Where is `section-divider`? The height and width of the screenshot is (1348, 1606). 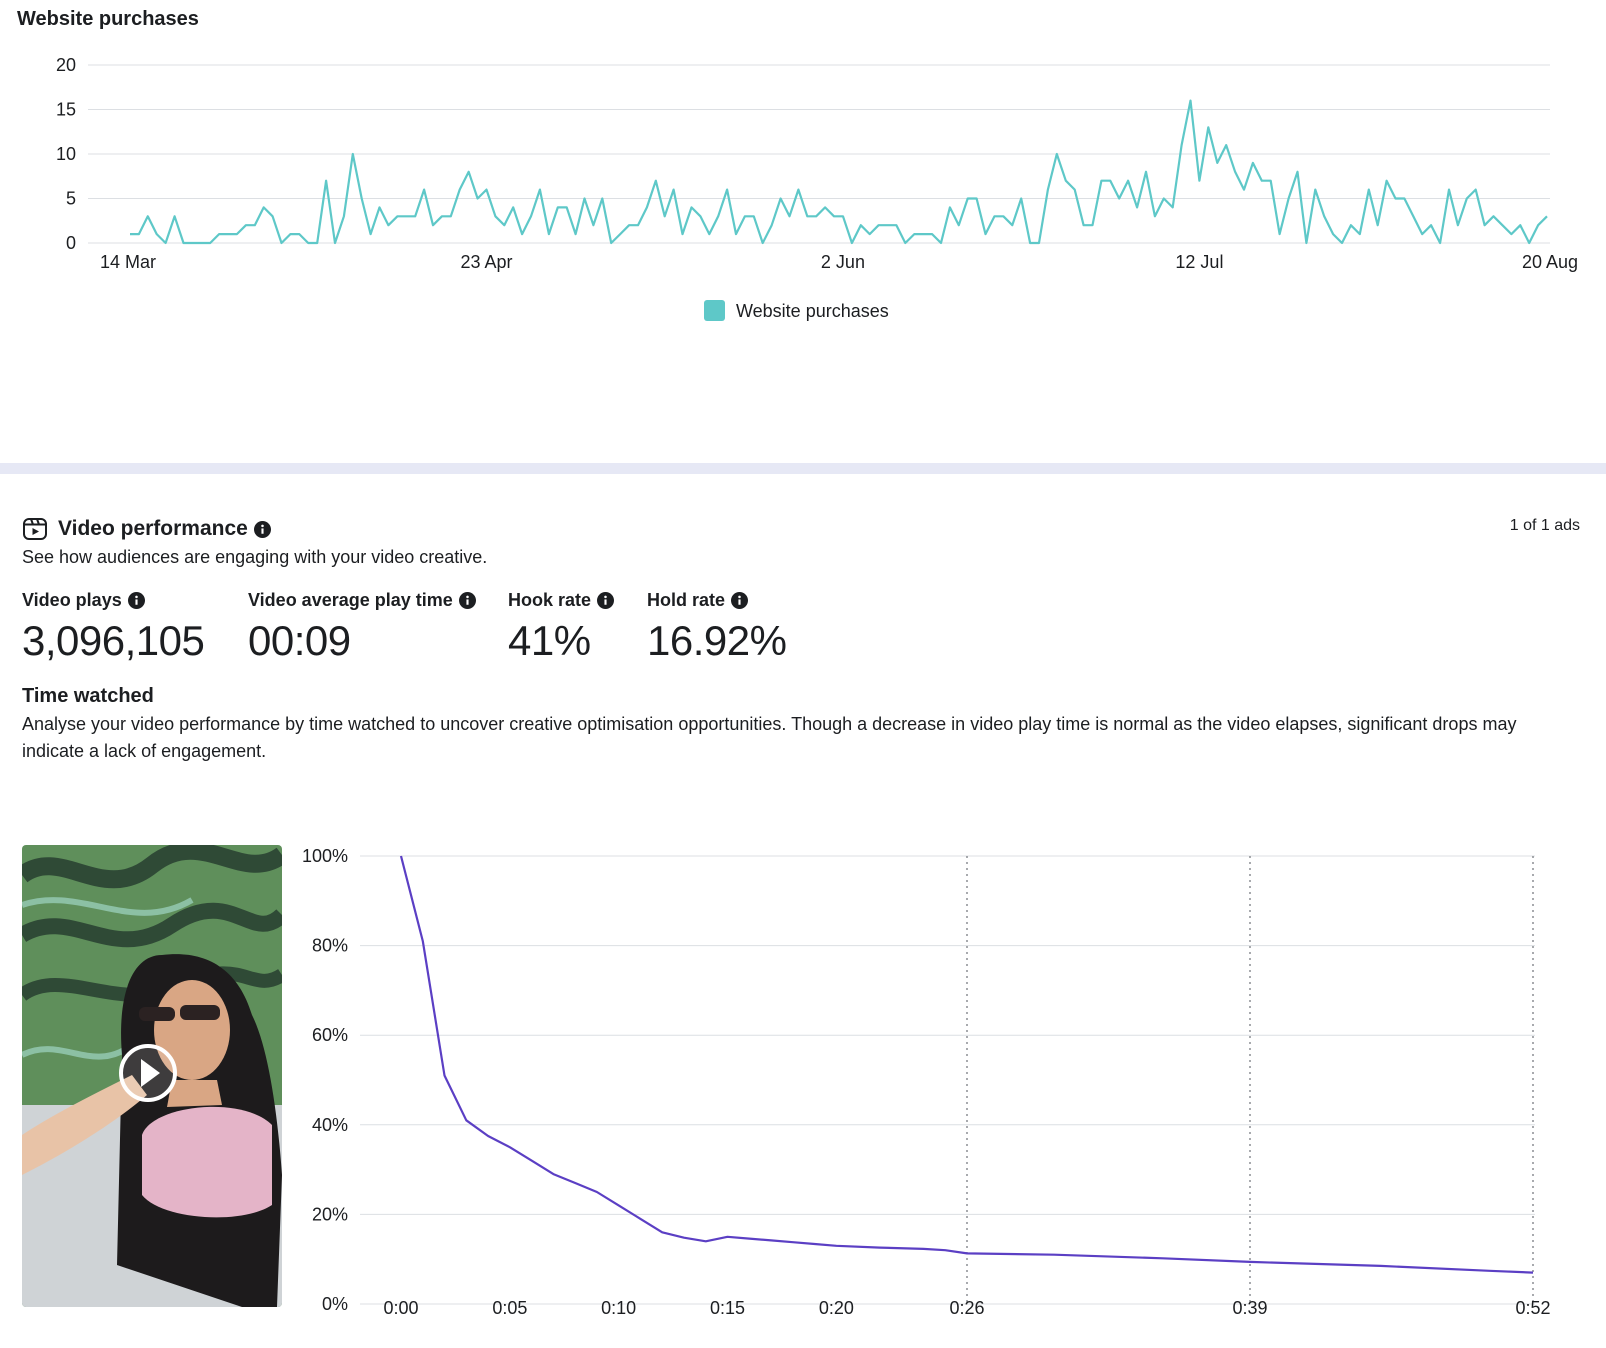 section-divider is located at coordinates (803, 468).